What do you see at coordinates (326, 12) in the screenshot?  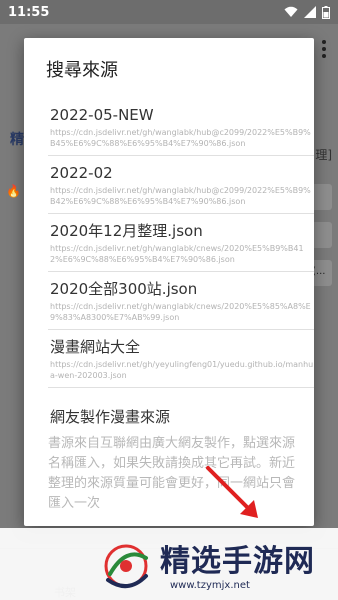 I see `battery-icon` at bounding box center [326, 12].